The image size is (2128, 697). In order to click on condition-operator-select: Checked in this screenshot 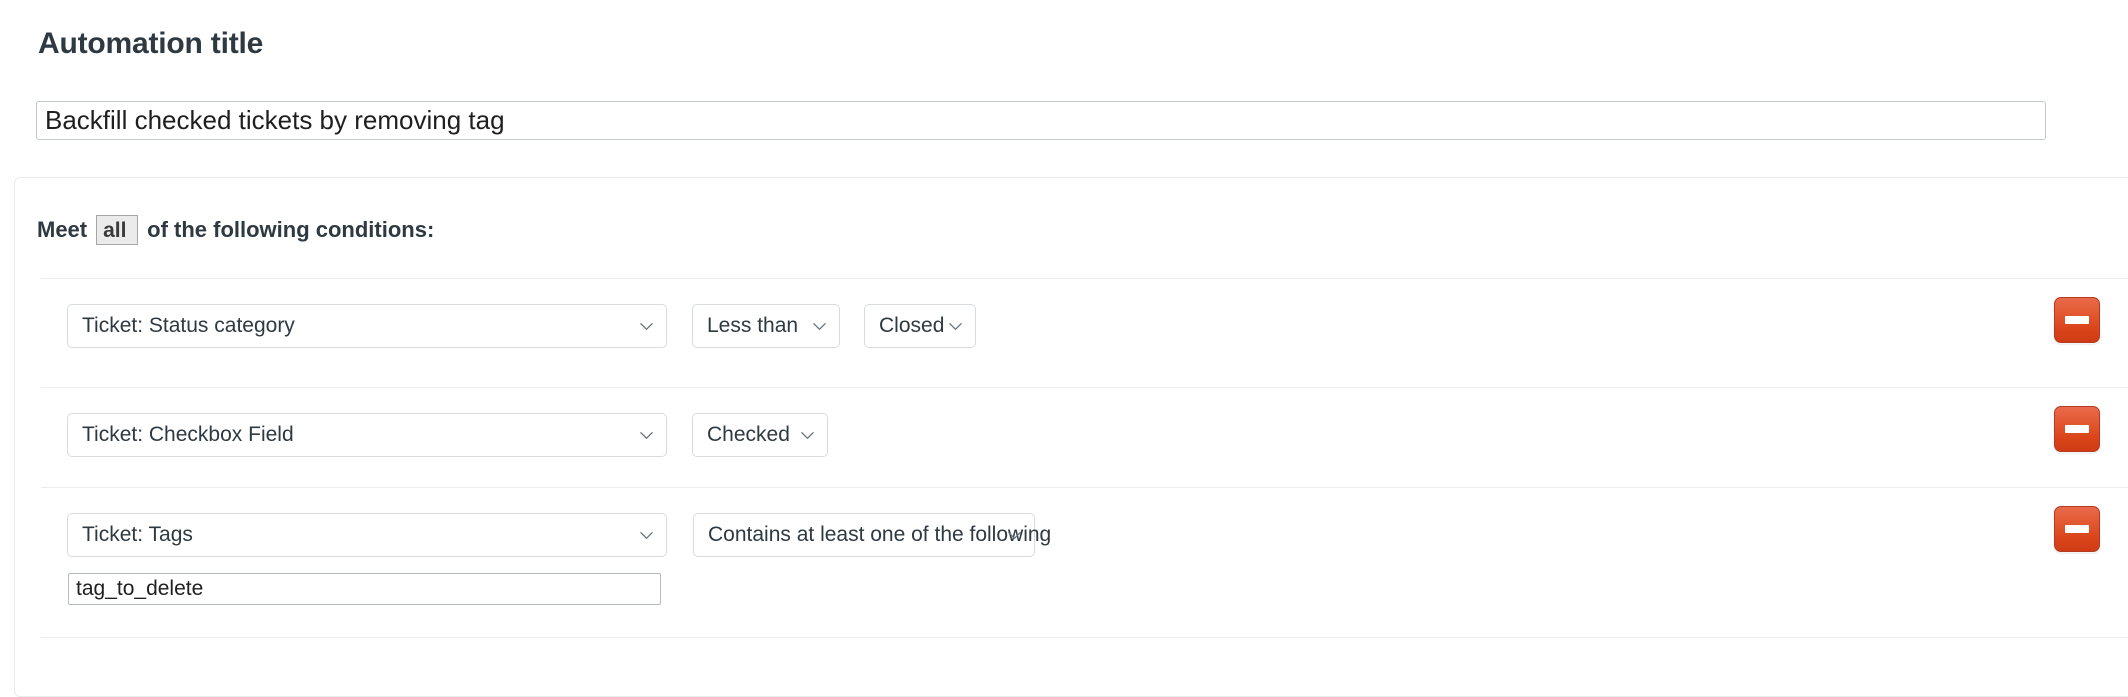, I will do `click(760, 435)`.